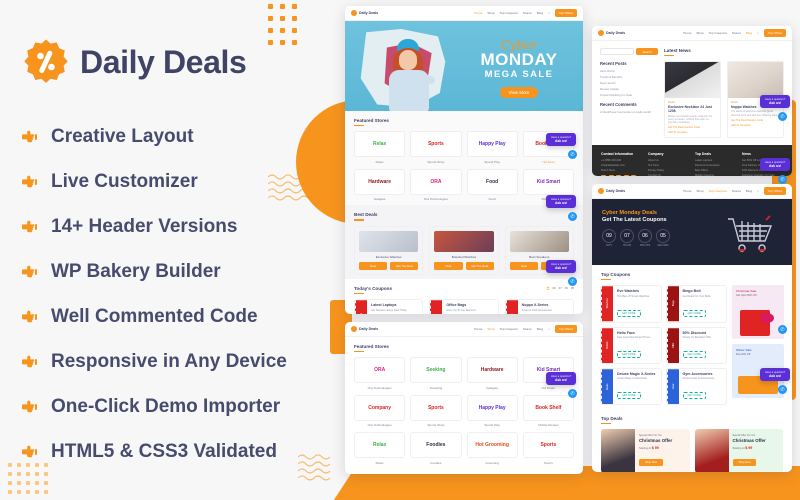  What do you see at coordinates (668, 170) in the screenshot?
I see `footer-link: Privacy Policy` at bounding box center [668, 170].